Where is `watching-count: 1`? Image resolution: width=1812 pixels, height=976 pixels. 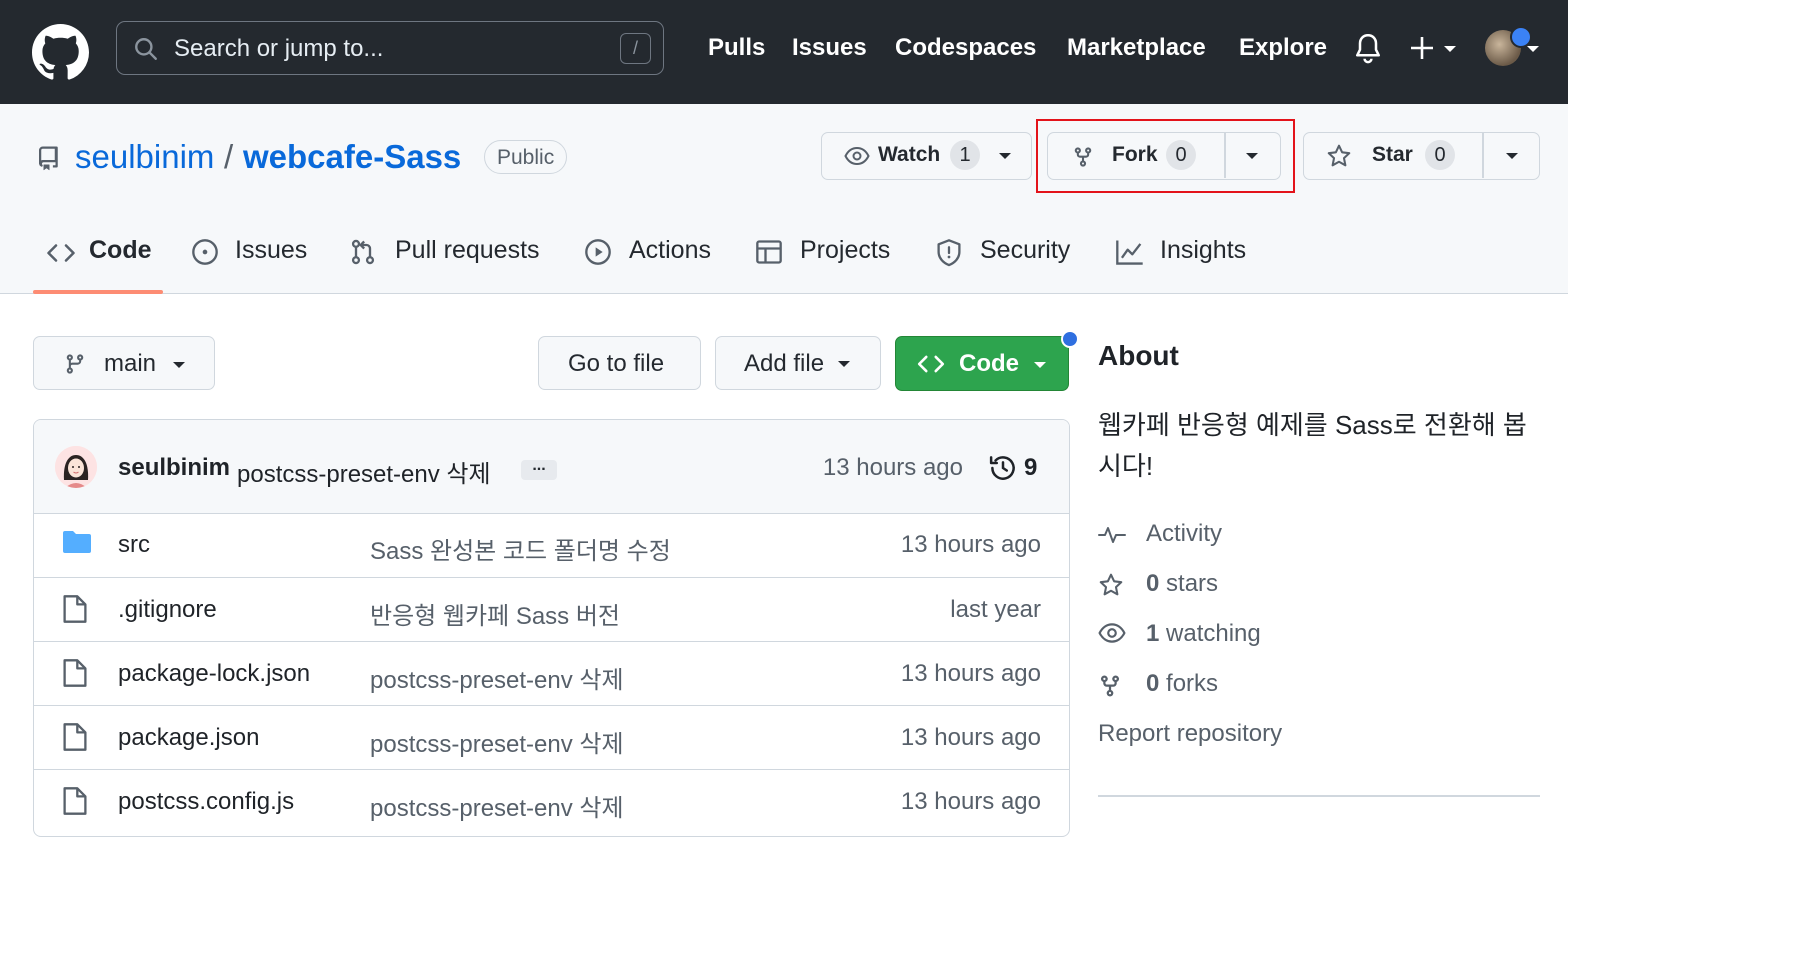
watching-count: 1 is located at coordinates (1153, 633).